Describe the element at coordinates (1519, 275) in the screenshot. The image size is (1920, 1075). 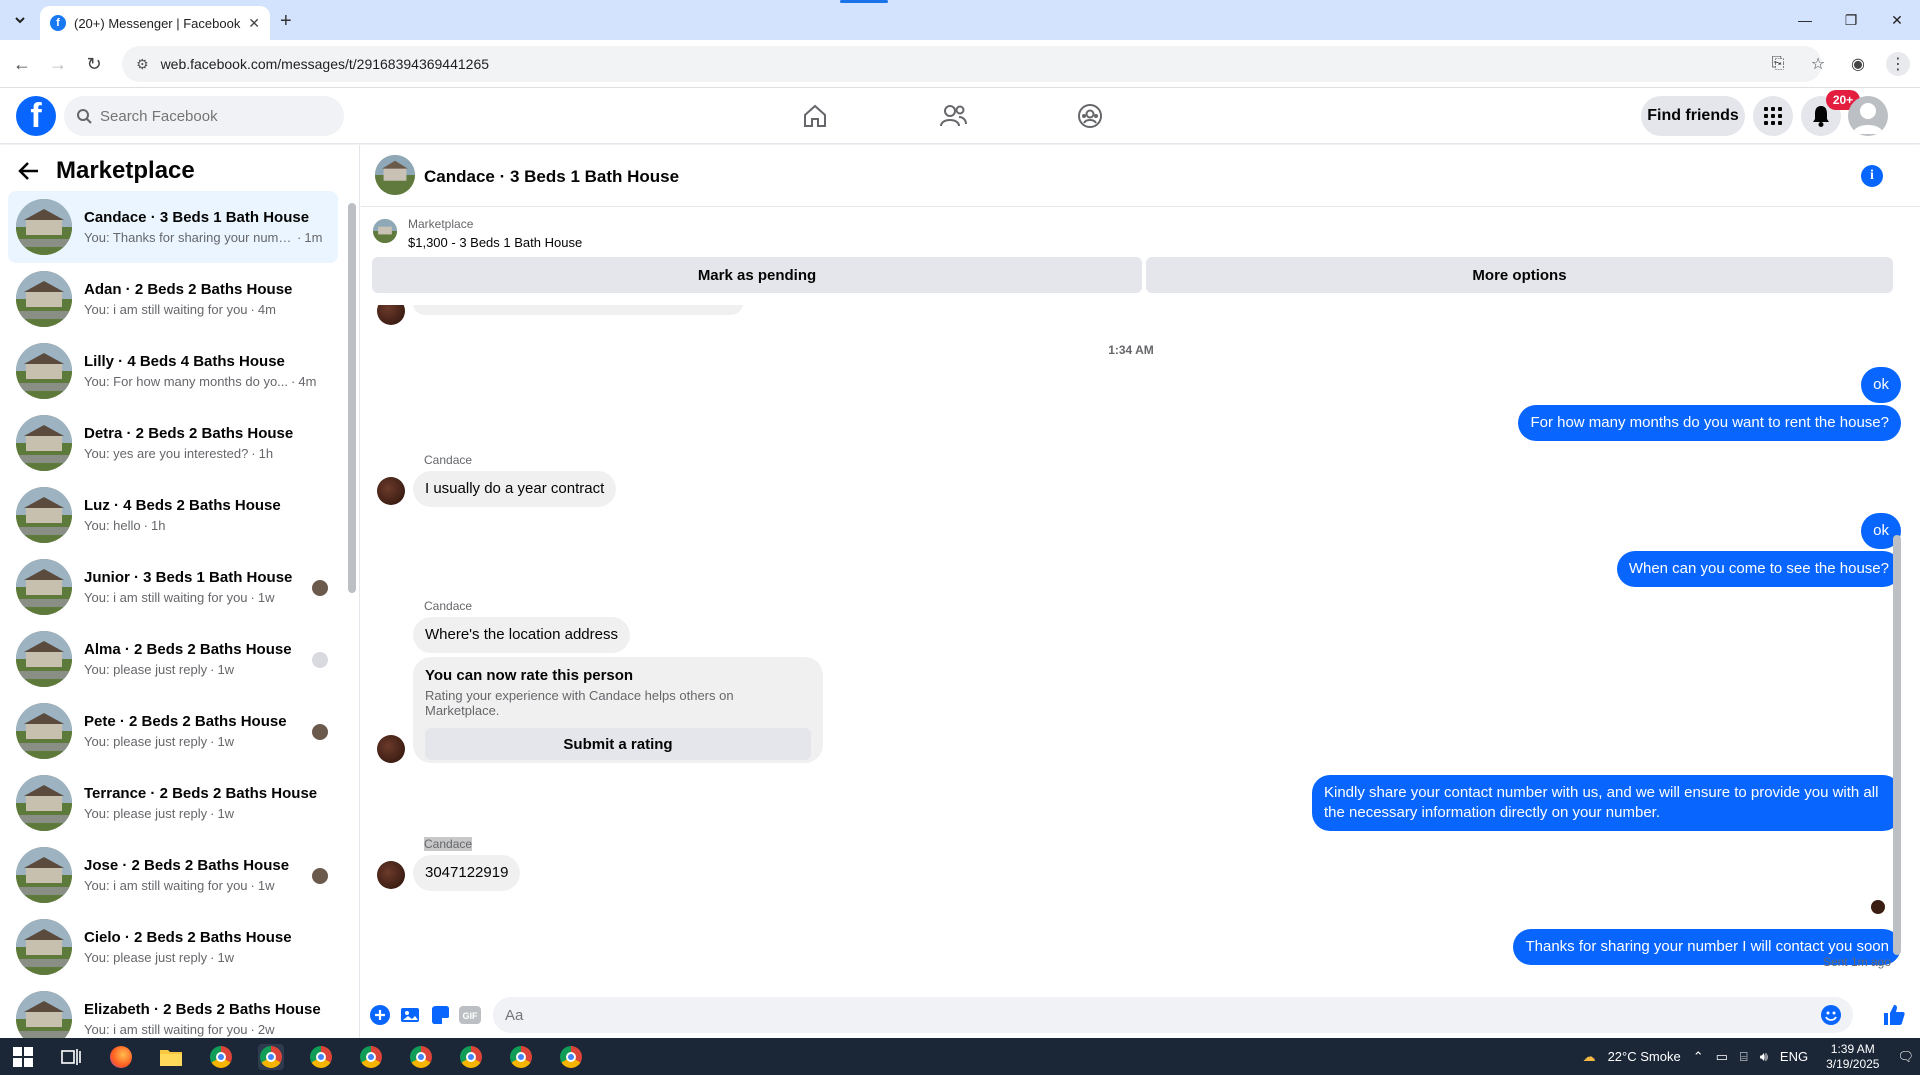
I see `more-options-button: More options` at that location.